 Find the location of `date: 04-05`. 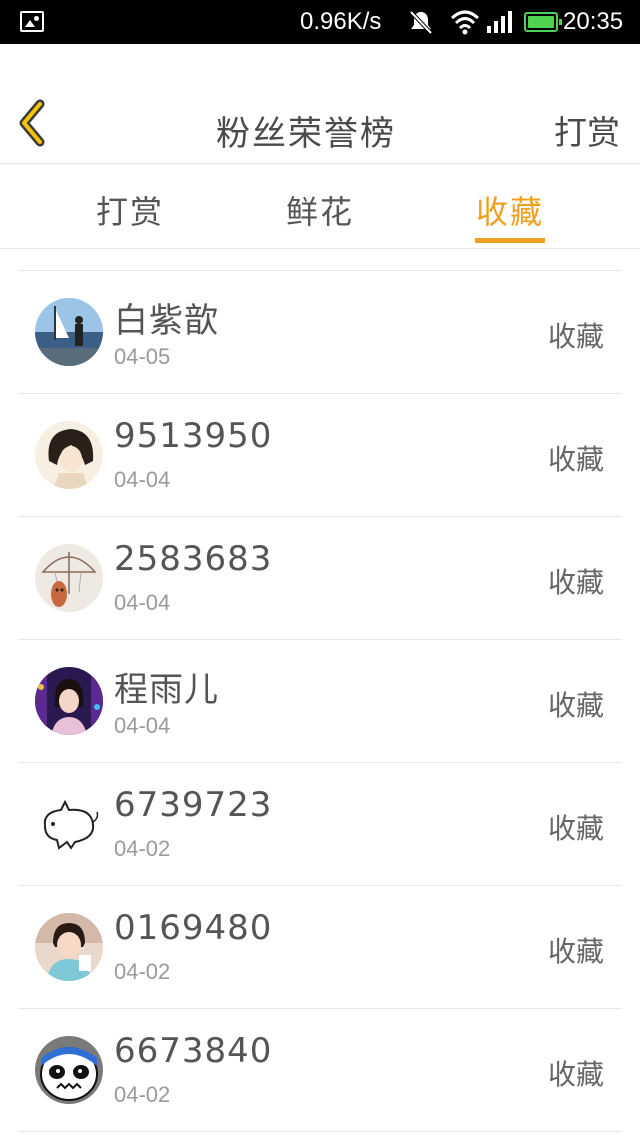

date: 04-05 is located at coordinates (142, 356).